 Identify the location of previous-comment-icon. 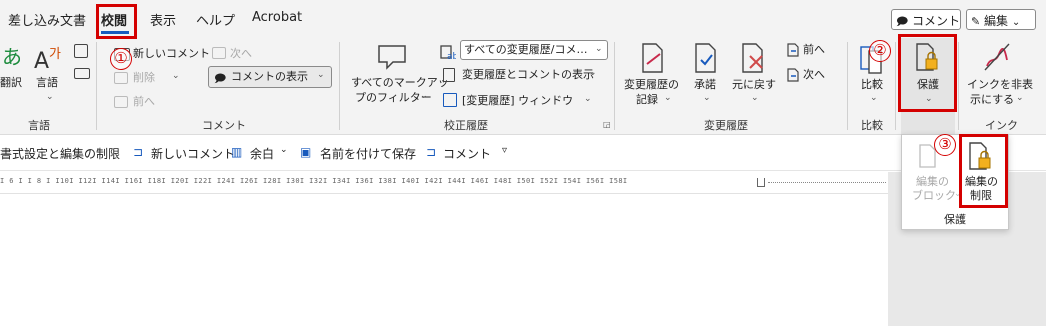
(121, 102).